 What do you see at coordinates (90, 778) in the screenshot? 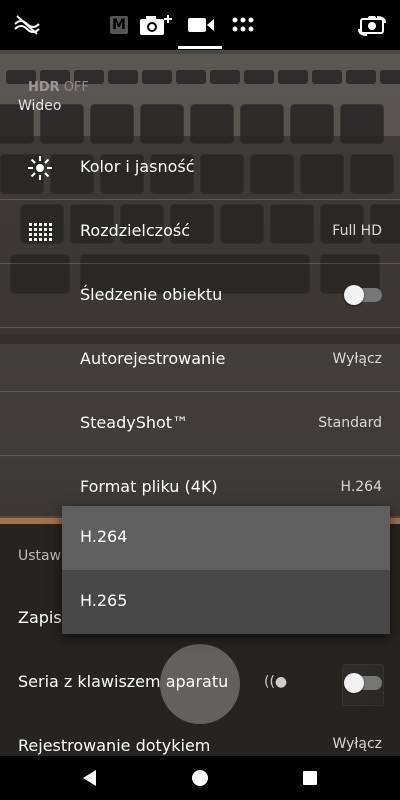
I see `back-icon` at bounding box center [90, 778].